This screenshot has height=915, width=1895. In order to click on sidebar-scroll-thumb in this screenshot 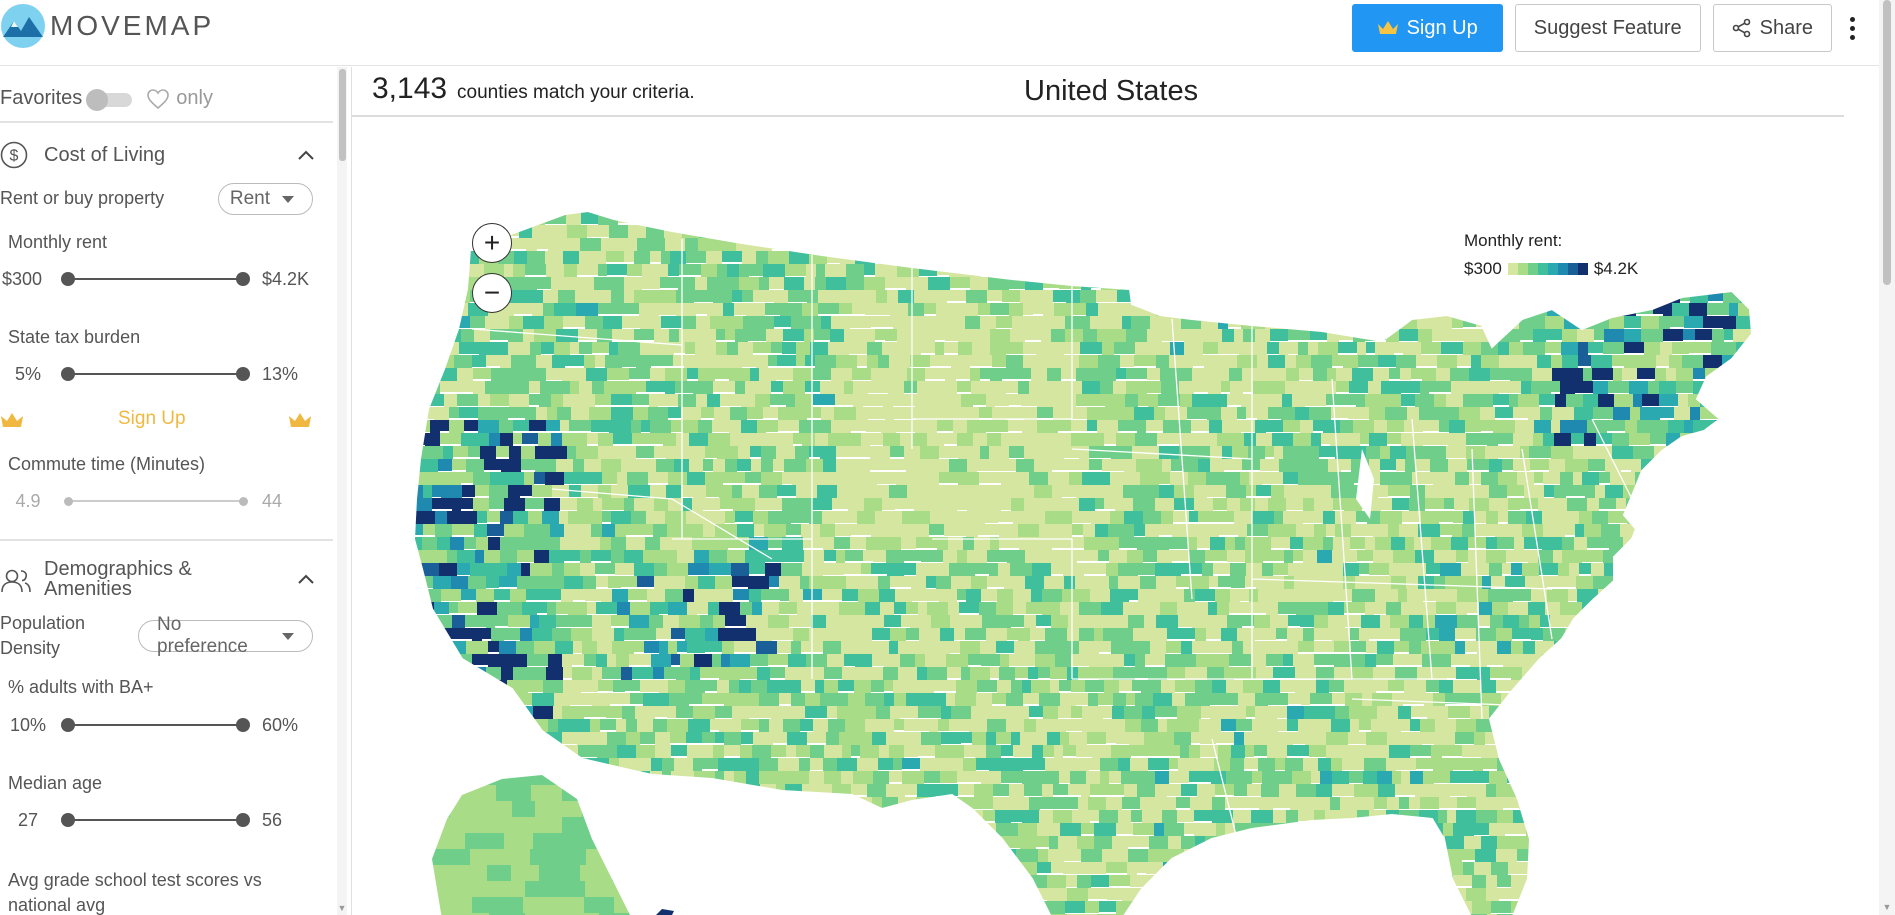, I will do `click(342, 115)`.